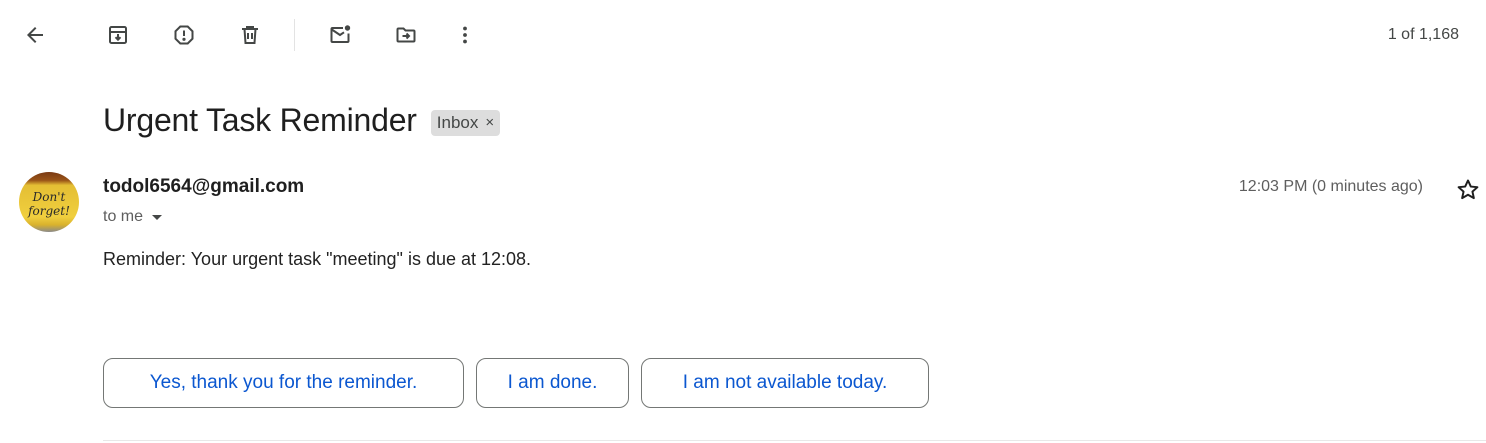 Image resolution: width=1486 pixels, height=443 pixels. I want to click on label-text: Inbox, so click(457, 122).